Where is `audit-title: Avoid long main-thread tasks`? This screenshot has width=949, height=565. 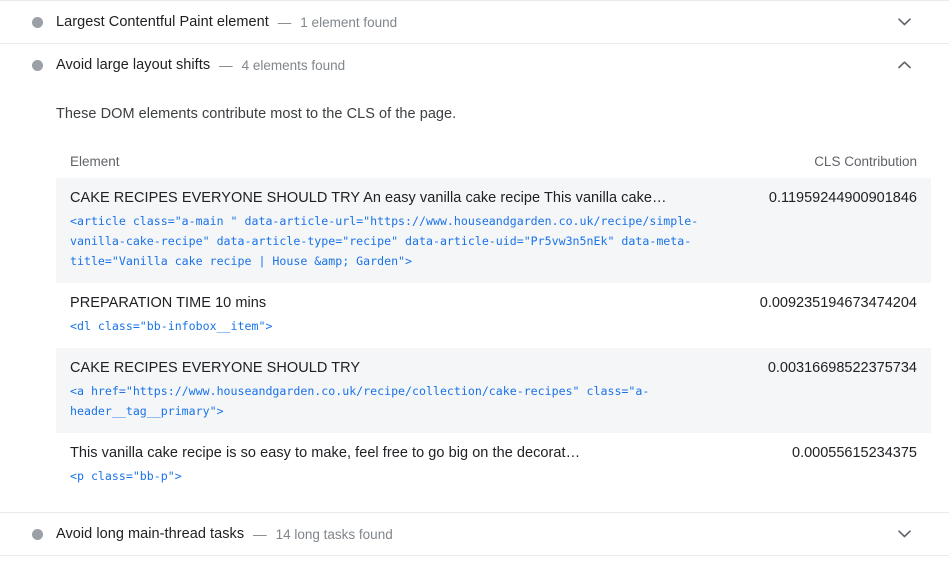
audit-title: Avoid long main-thread tasks is located at coordinates (150, 534).